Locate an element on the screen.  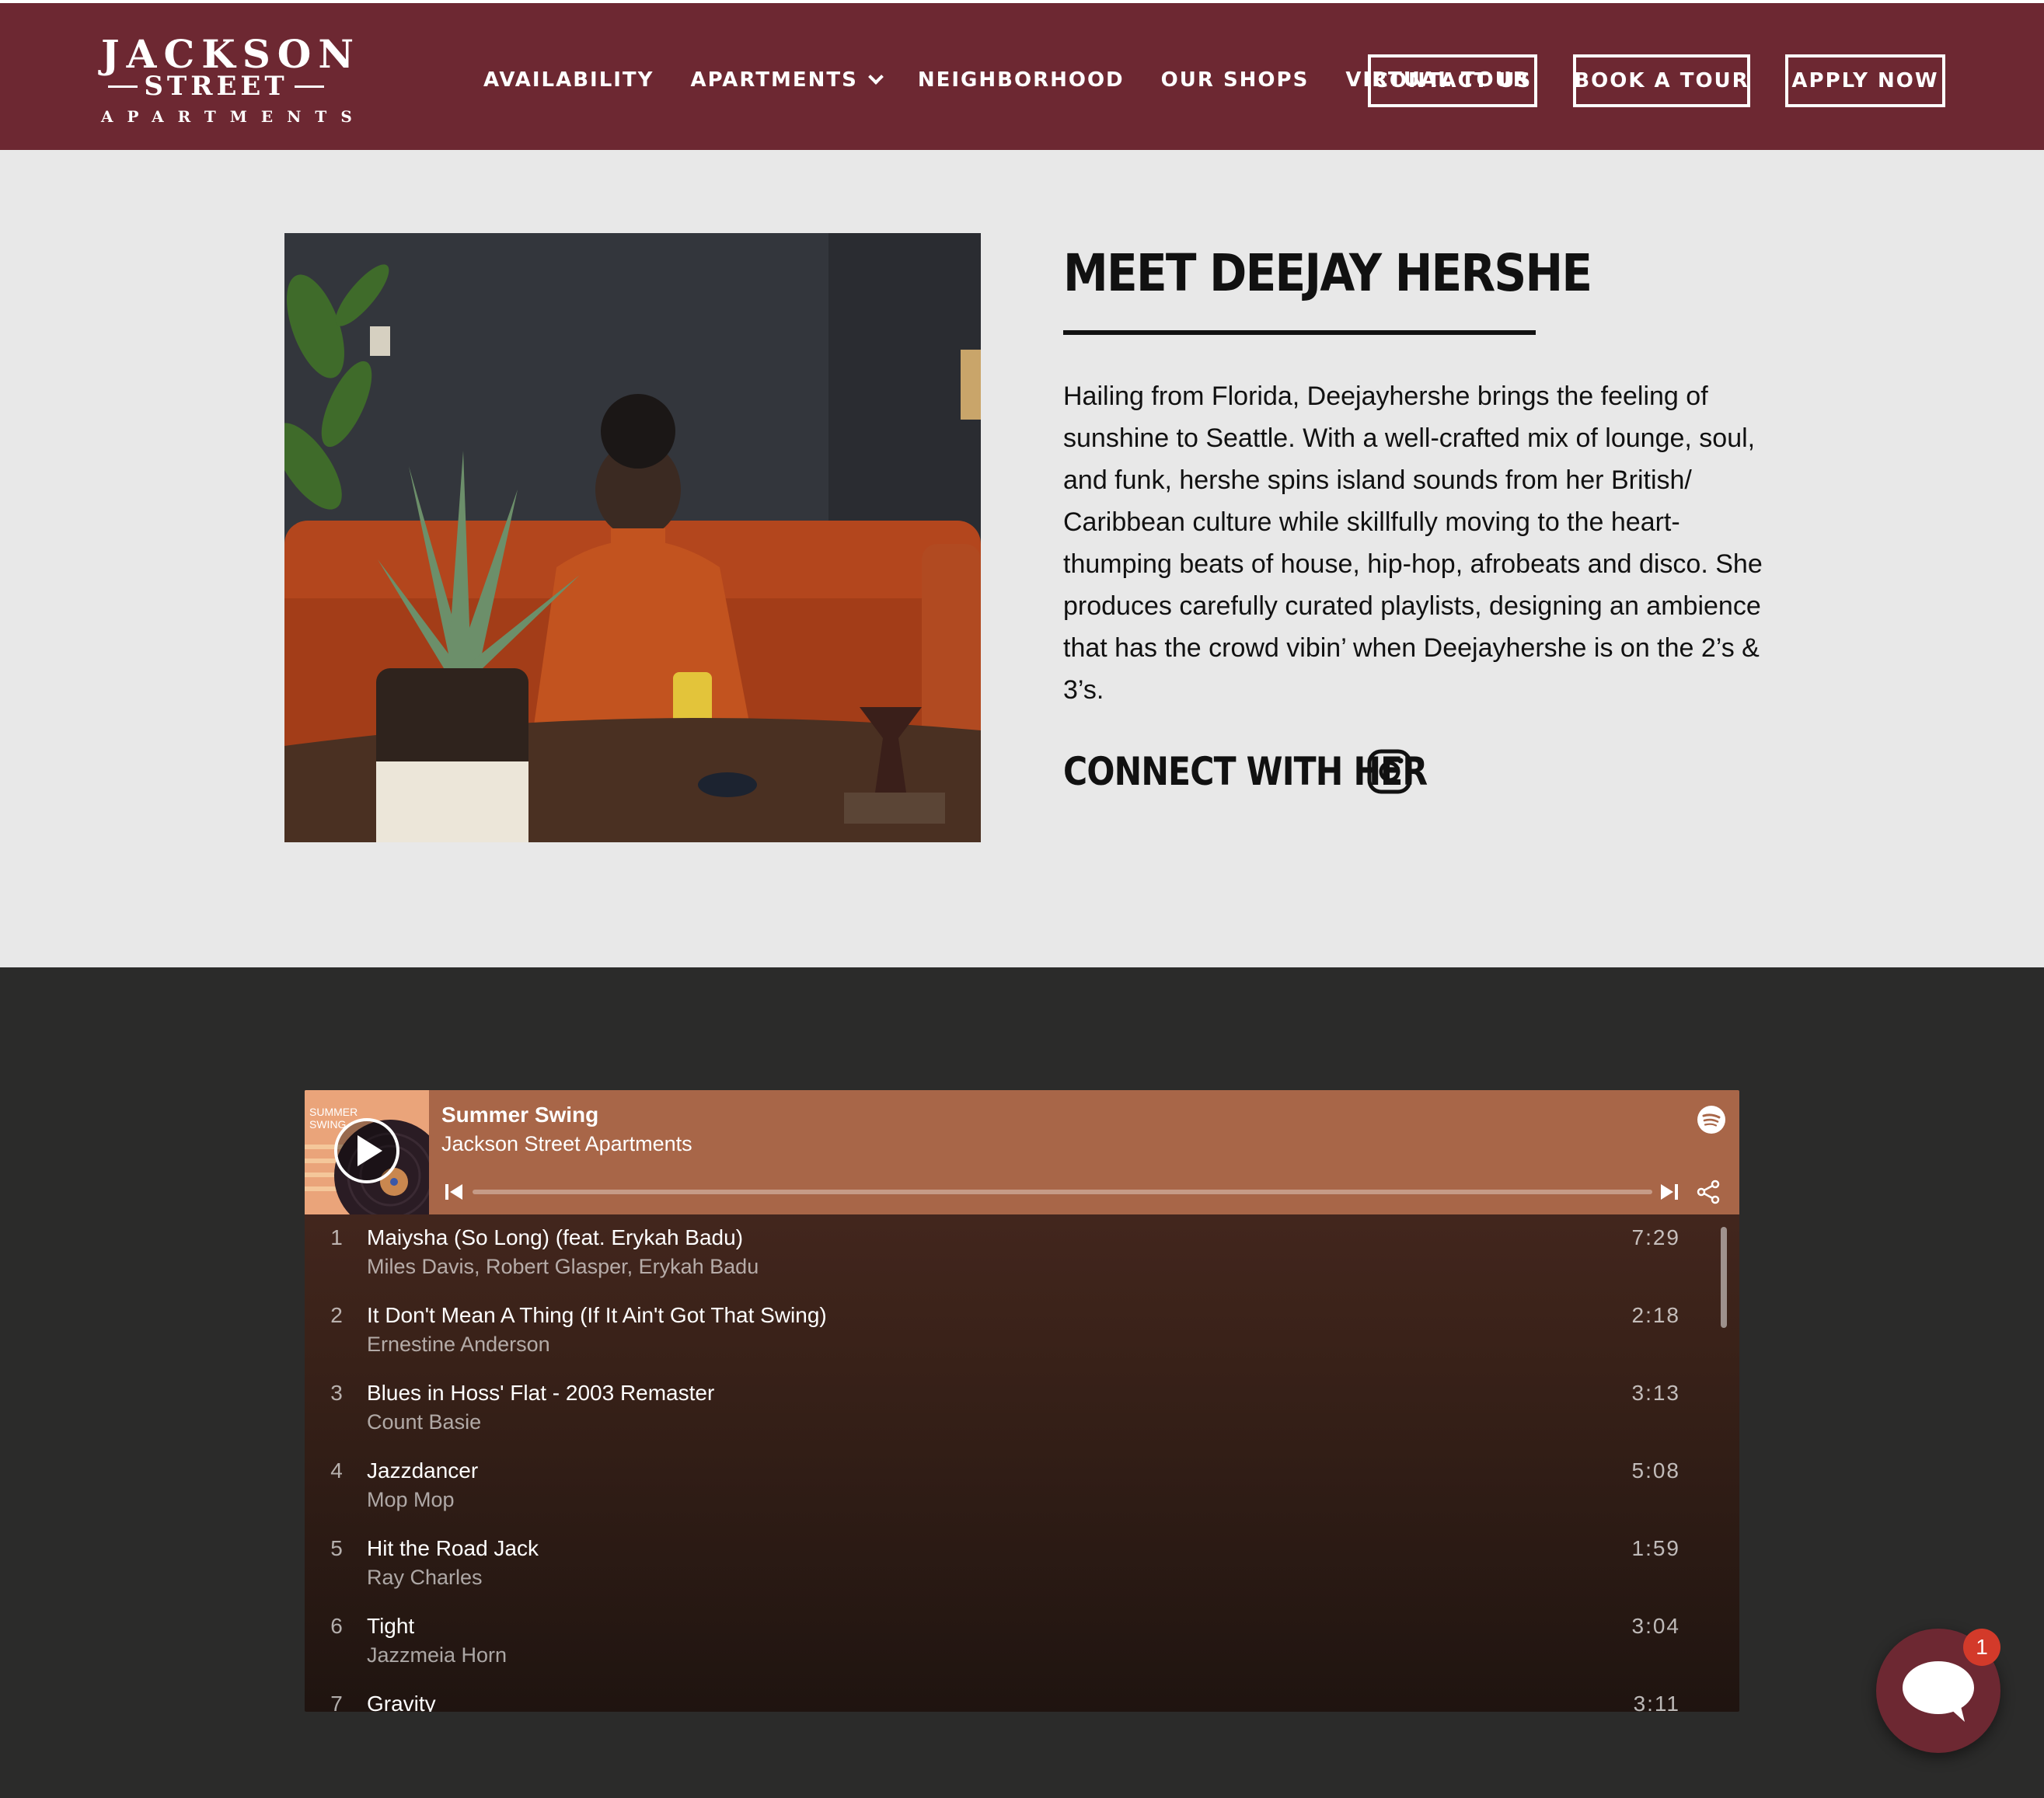
track-duration: 2:18 is located at coordinates (1655, 1315).